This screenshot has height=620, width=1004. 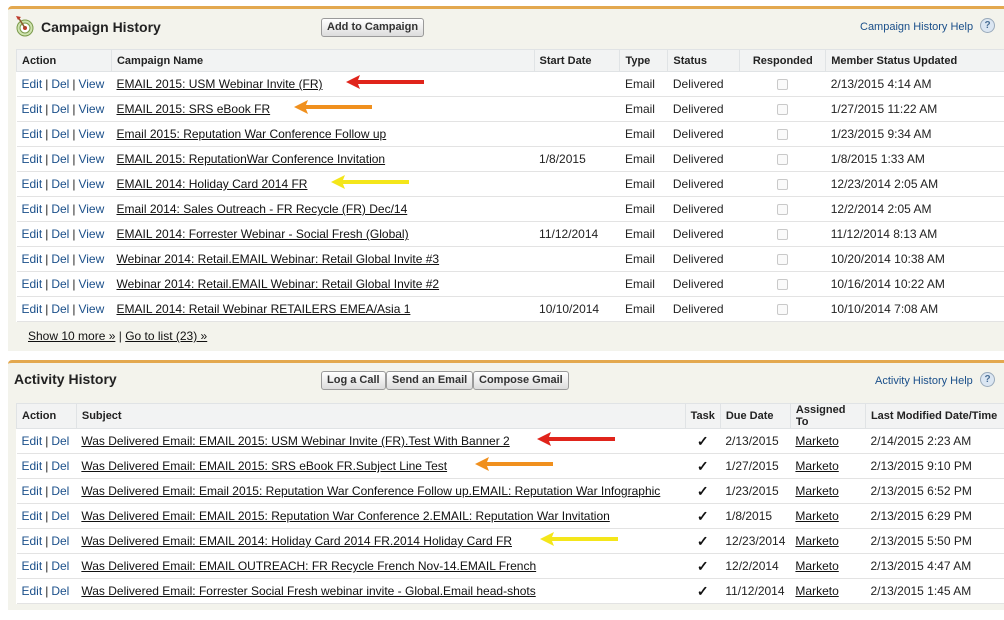 What do you see at coordinates (430, 380) in the screenshot?
I see `send-an-email-button: Send an Email` at bounding box center [430, 380].